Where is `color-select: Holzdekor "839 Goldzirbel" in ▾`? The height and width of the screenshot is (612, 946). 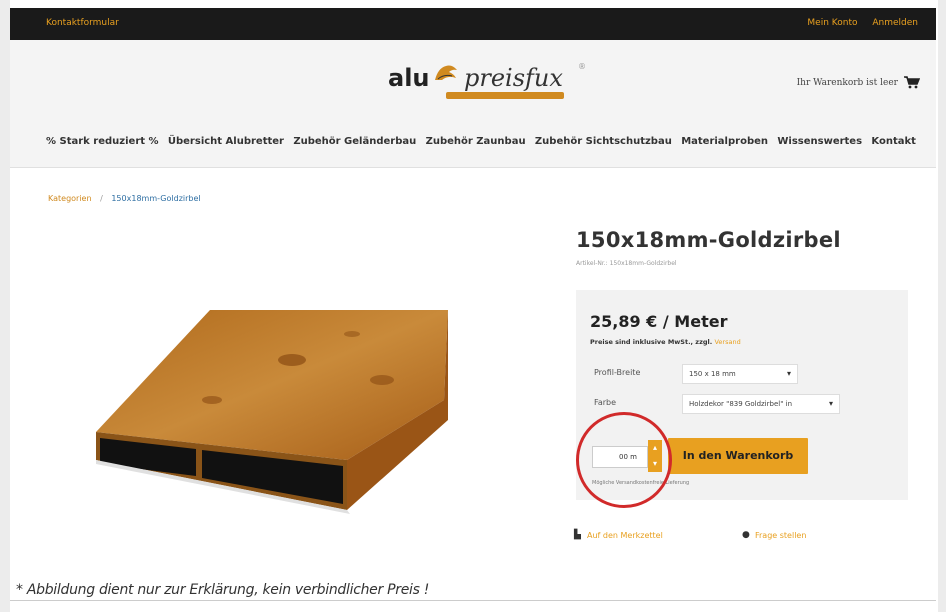
color-select: Holzdekor "839 Goldzirbel" in ▾ is located at coordinates (761, 404).